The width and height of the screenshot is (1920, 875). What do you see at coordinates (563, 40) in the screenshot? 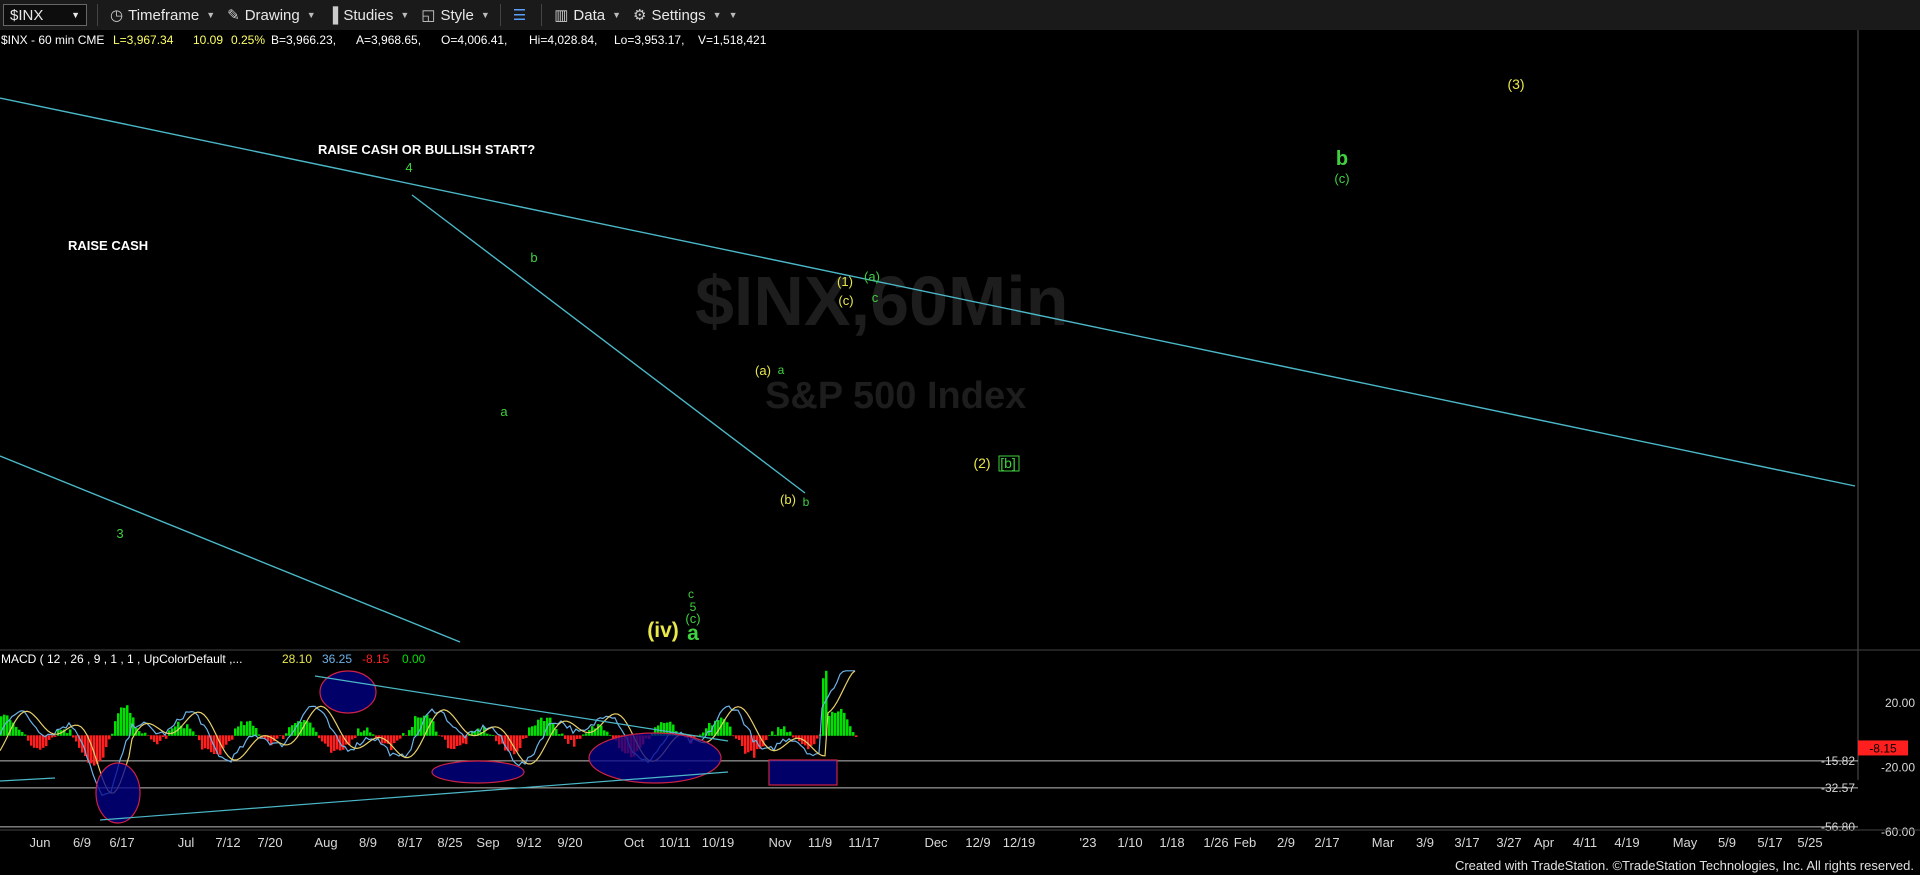
I see `chart-header-field: Hi=4,028.84,` at bounding box center [563, 40].